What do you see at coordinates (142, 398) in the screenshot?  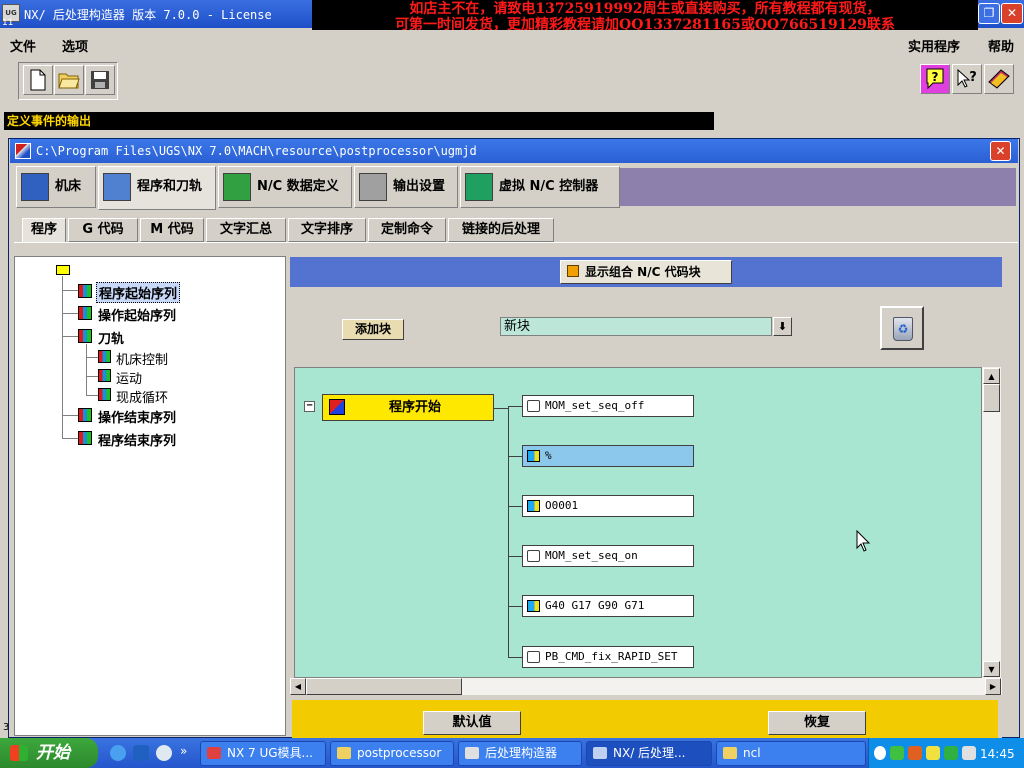 I see `tree-node-label: 现成循环` at bounding box center [142, 398].